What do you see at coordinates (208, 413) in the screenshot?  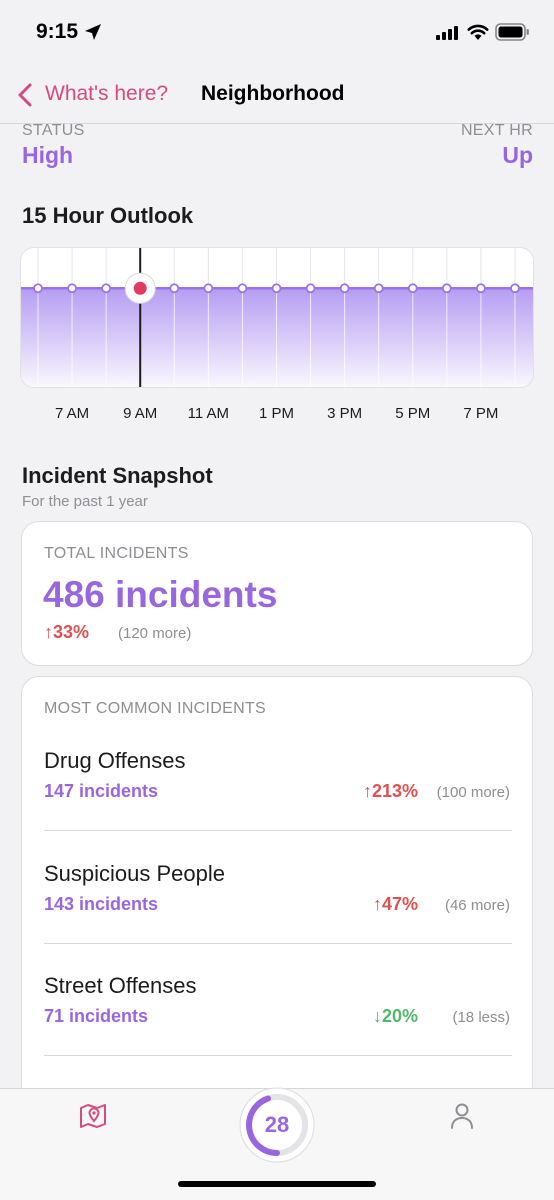 I see `chart-x-tick-label: 11 AM` at bounding box center [208, 413].